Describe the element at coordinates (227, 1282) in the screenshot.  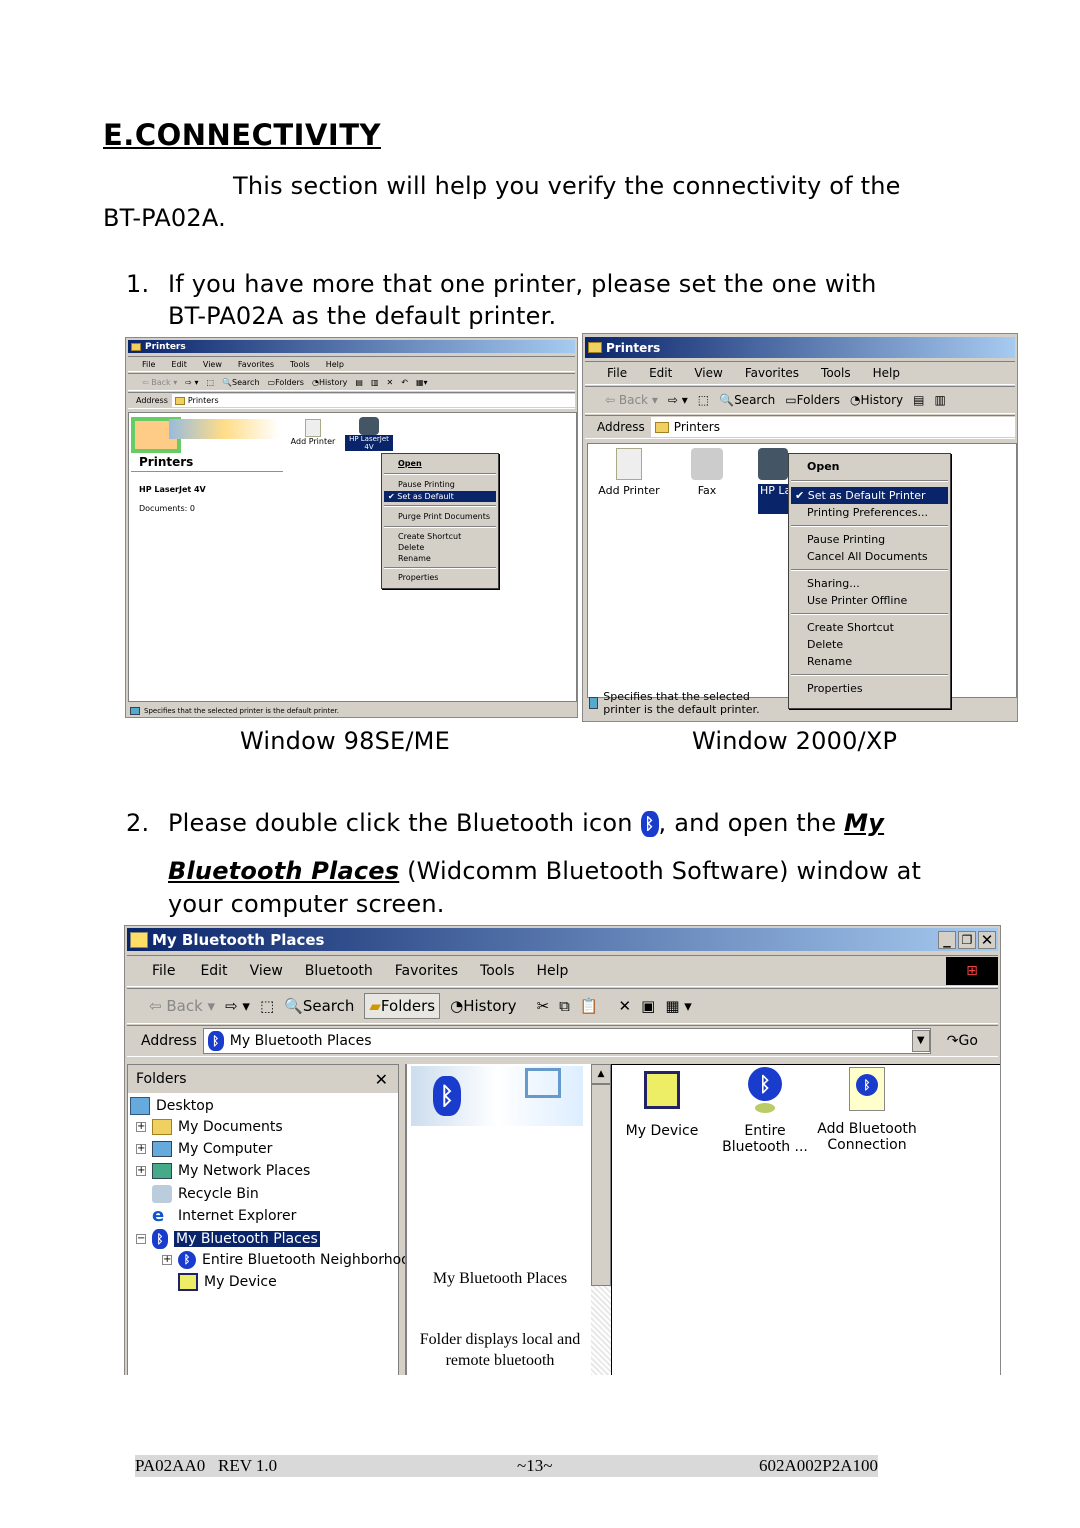
I see `tree-item-my-device: My Device` at that location.